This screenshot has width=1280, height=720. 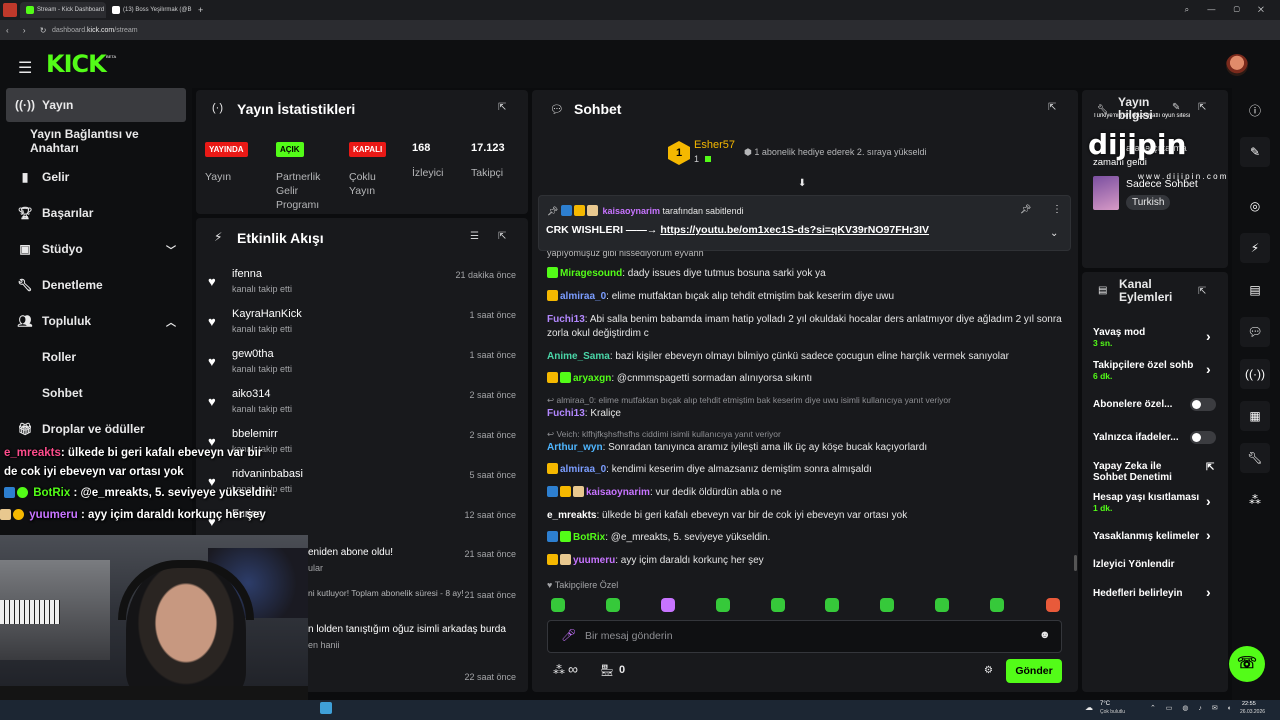 What do you see at coordinates (1228, 10) in the screenshot?
I see `window-controls: ⌕ — ▢ ✕` at bounding box center [1228, 10].